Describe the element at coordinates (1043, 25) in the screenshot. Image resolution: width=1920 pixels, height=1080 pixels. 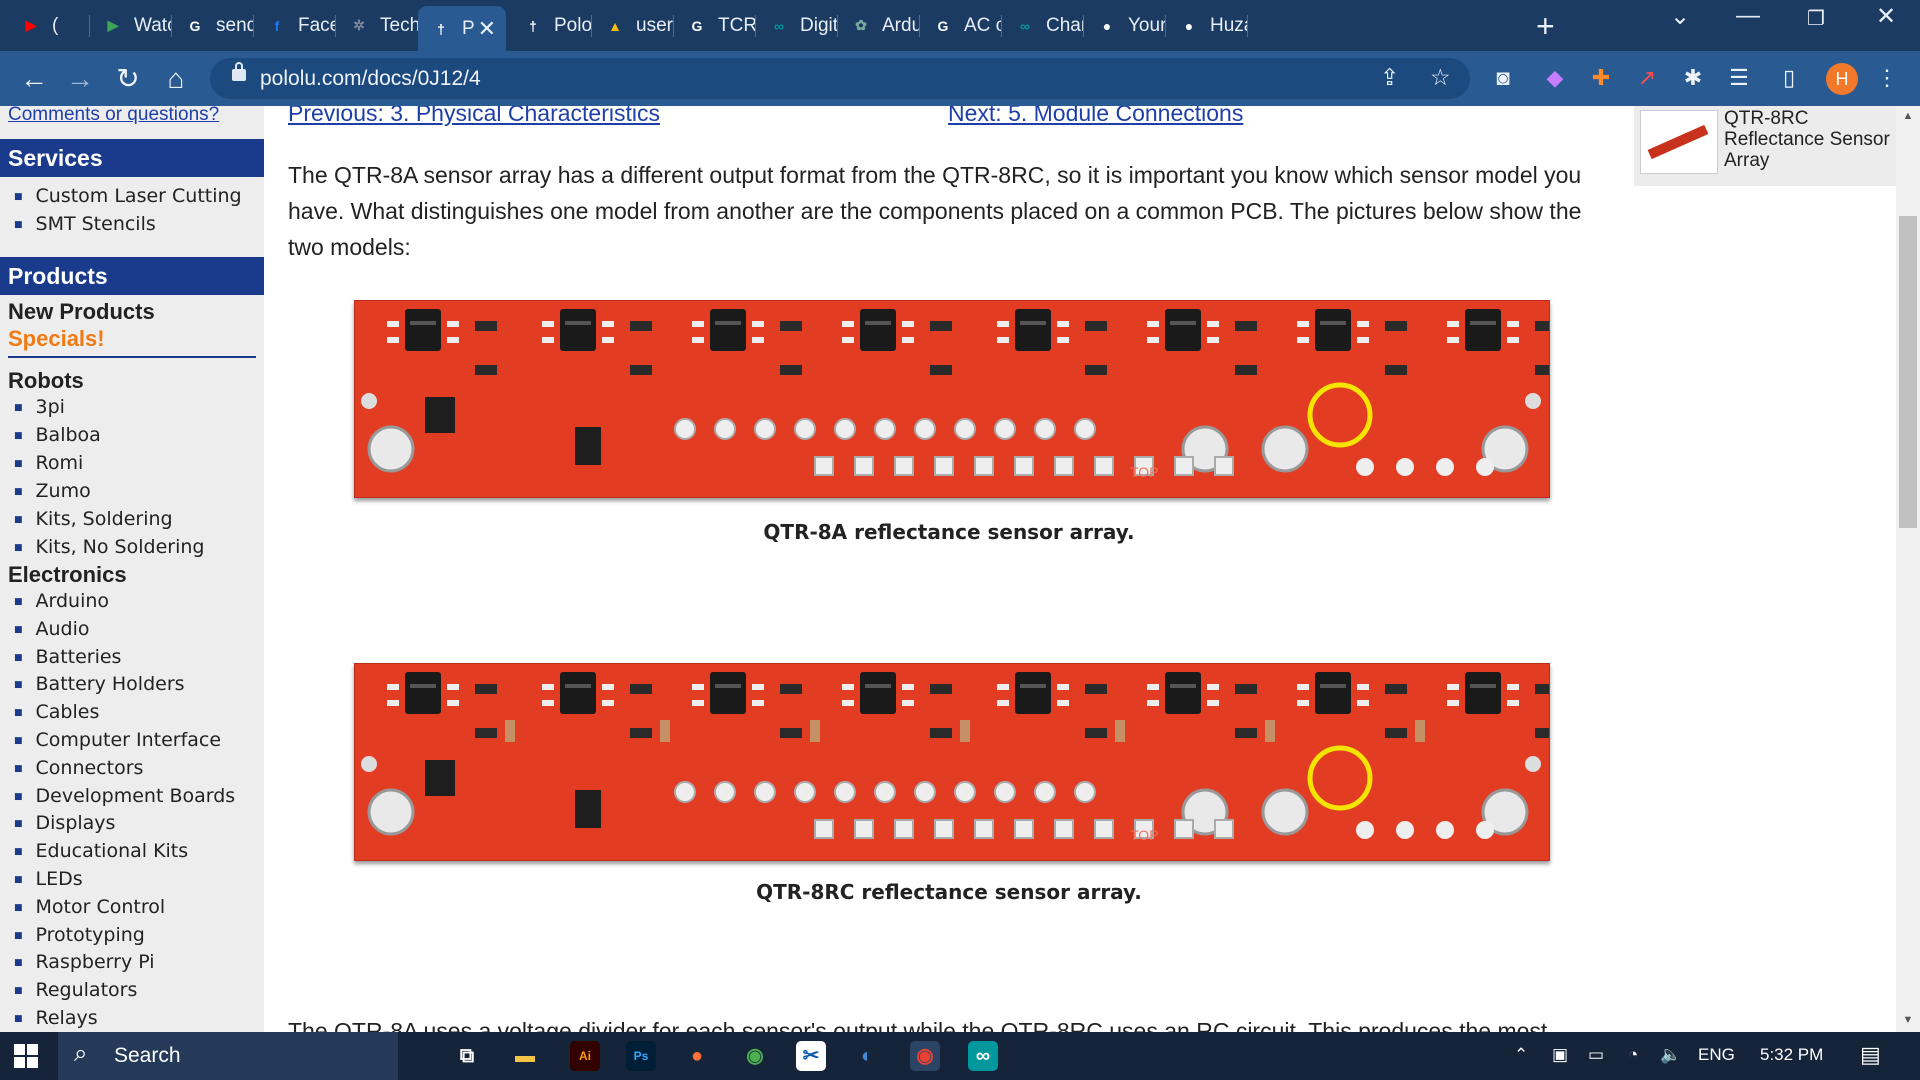
I see `tab-13: ∞ Chan` at that location.